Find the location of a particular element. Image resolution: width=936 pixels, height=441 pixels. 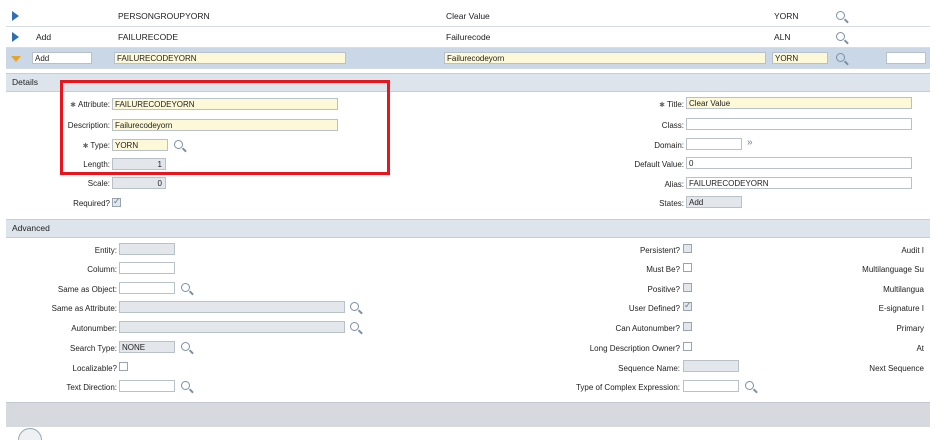

complex-expression-field is located at coordinates (711, 386).